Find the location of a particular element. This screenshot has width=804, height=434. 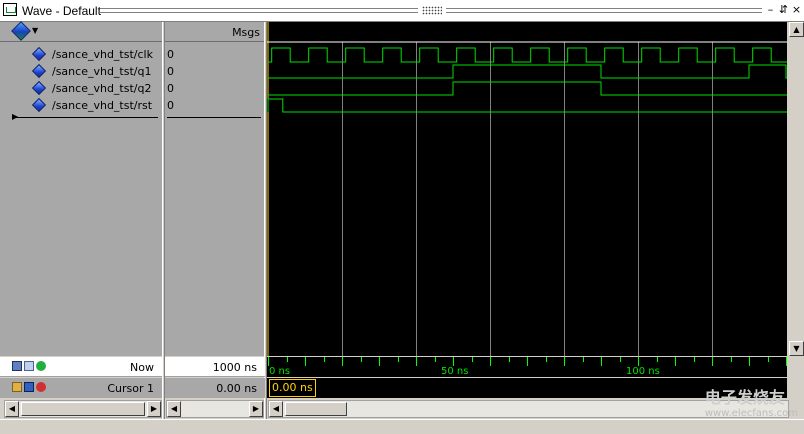

msgs-label: Msgs is located at coordinates (246, 32).